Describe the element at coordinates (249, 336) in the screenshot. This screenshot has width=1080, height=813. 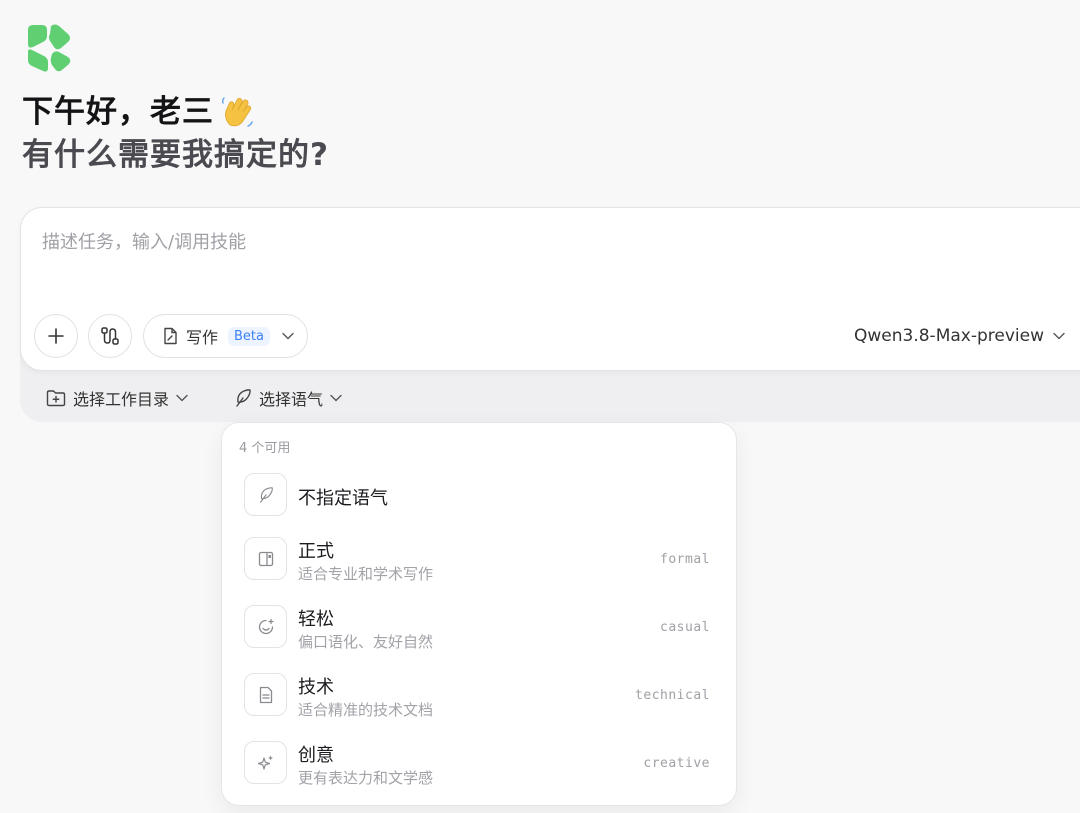
I see `beta-badge: Beta` at that location.